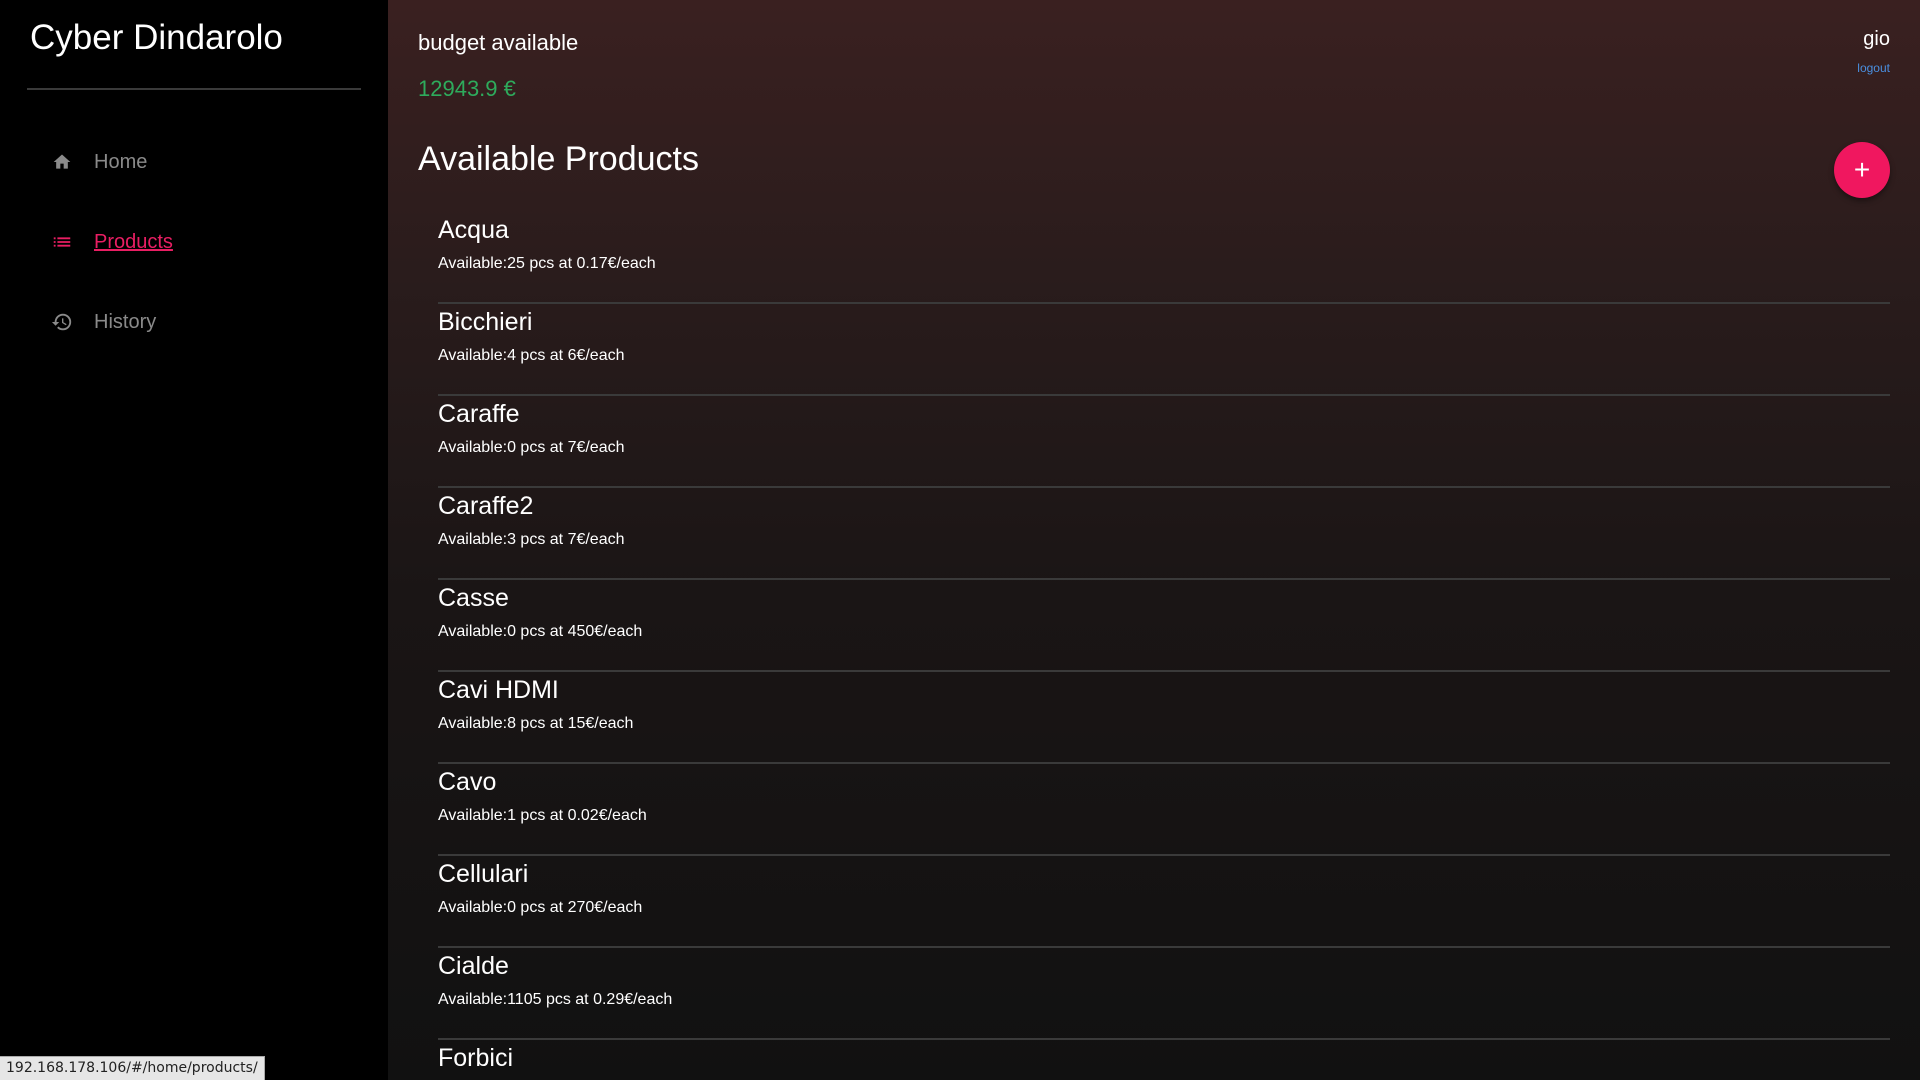  I want to click on history-icon, so click(62, 322).